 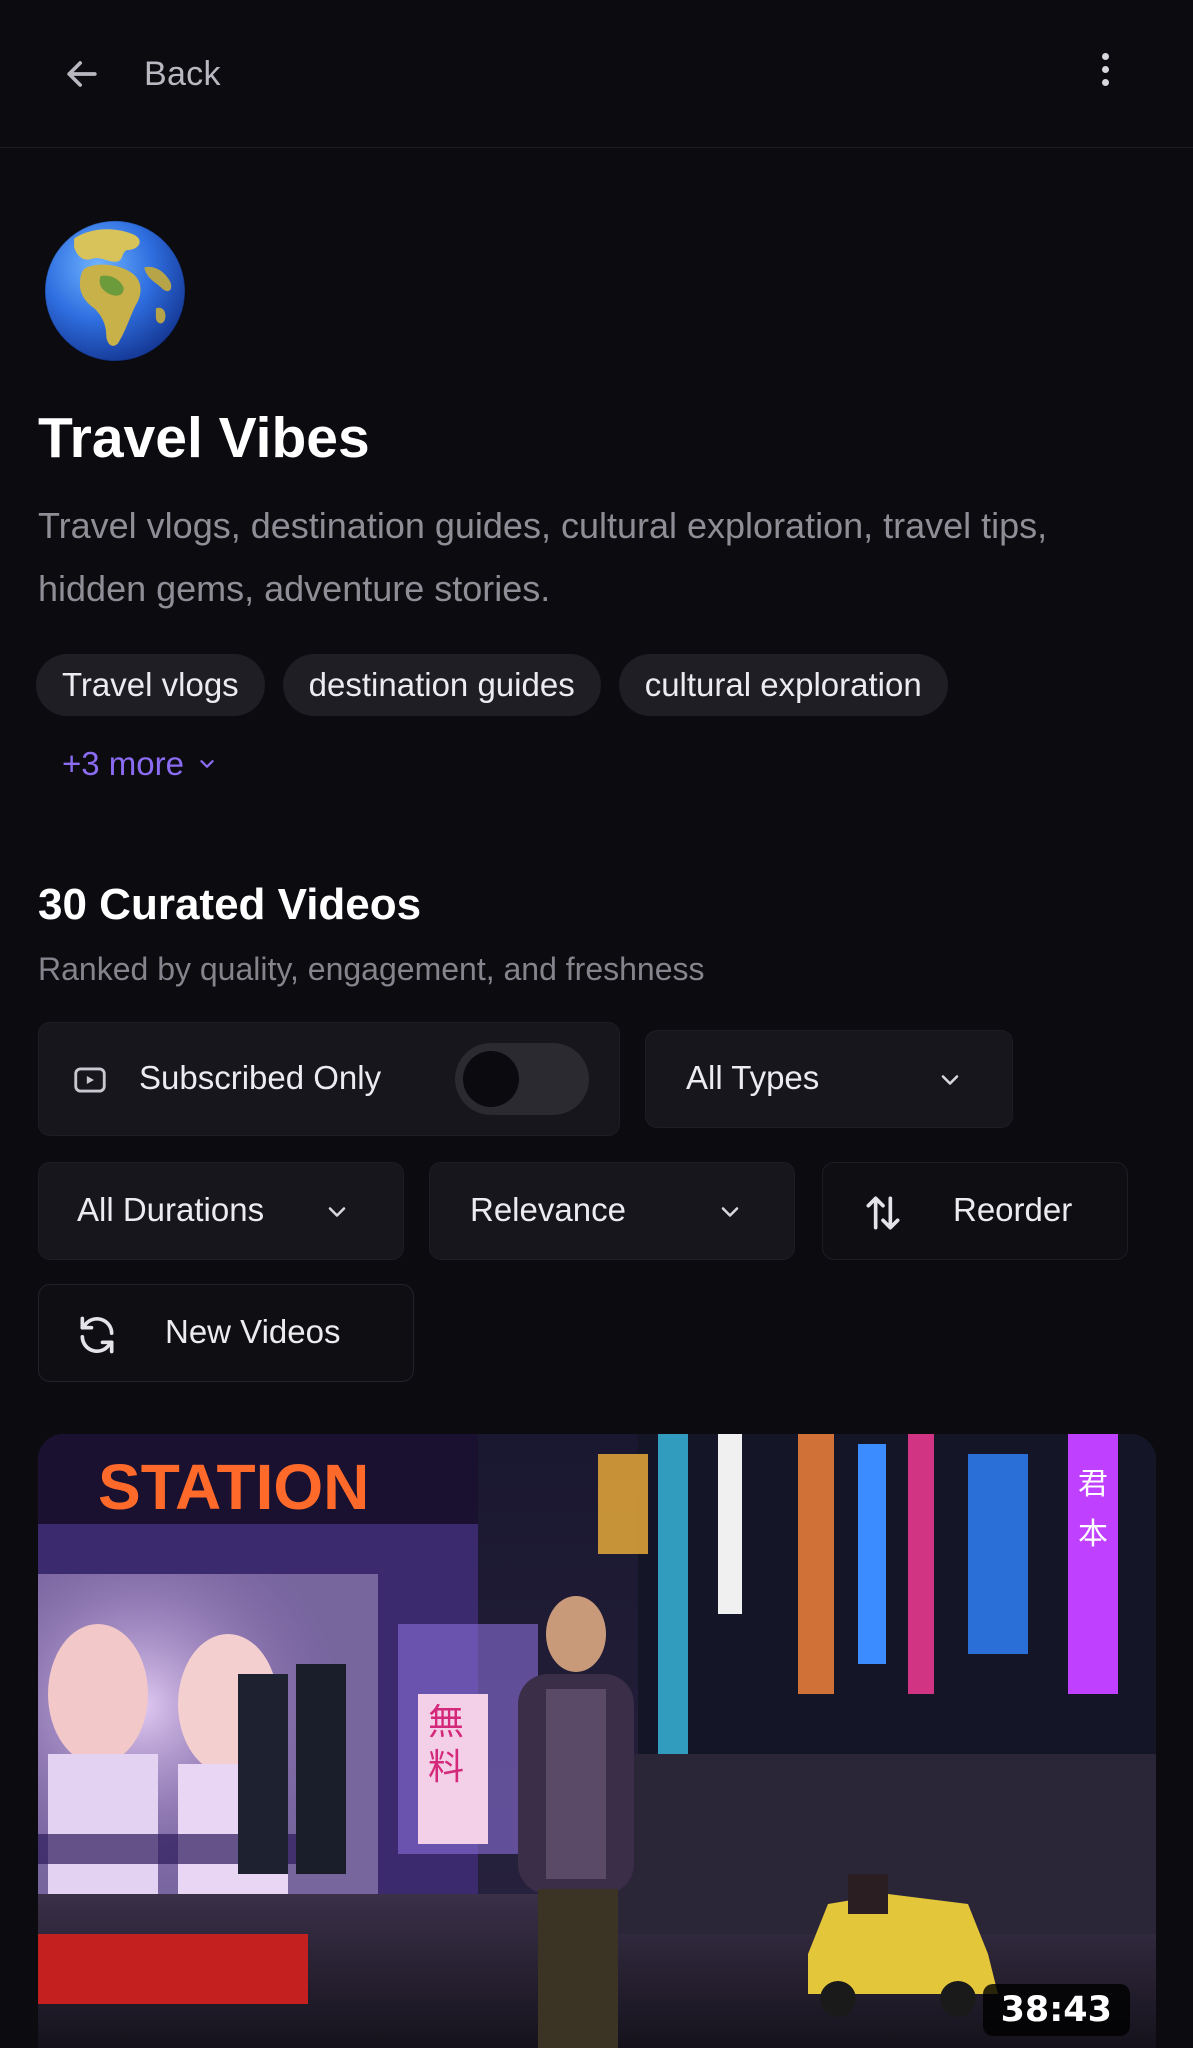 What do you see at coordinates (260, 1077) in the screenshot?
I see `subscribed-only-label: Subscribed Only` at bounding box center [260, 1077].